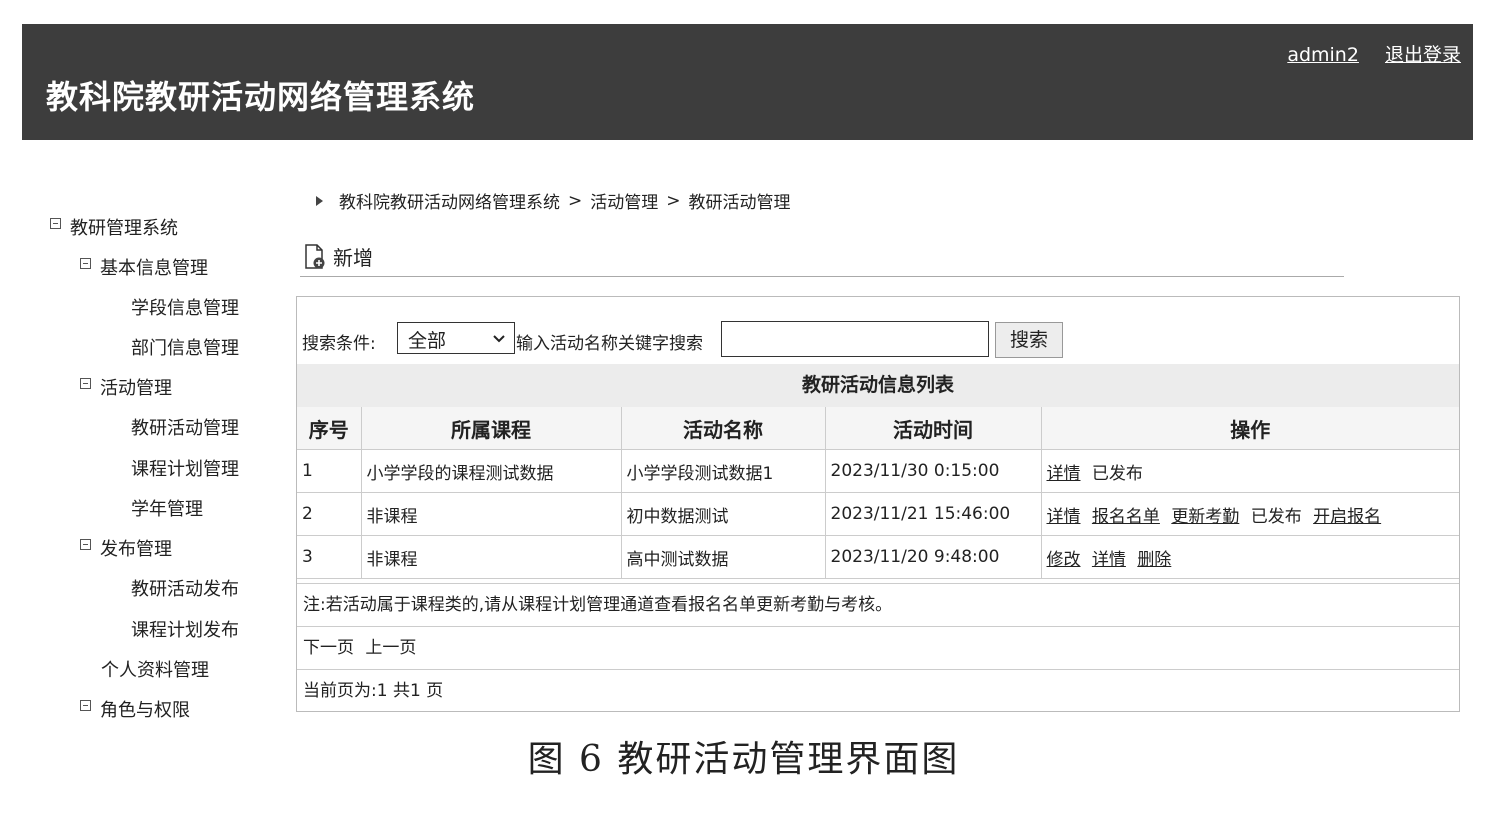  Describe the element at coordinates (136, 549) in the screenshot. I see `tree-group-label: 发布管理` at that location.